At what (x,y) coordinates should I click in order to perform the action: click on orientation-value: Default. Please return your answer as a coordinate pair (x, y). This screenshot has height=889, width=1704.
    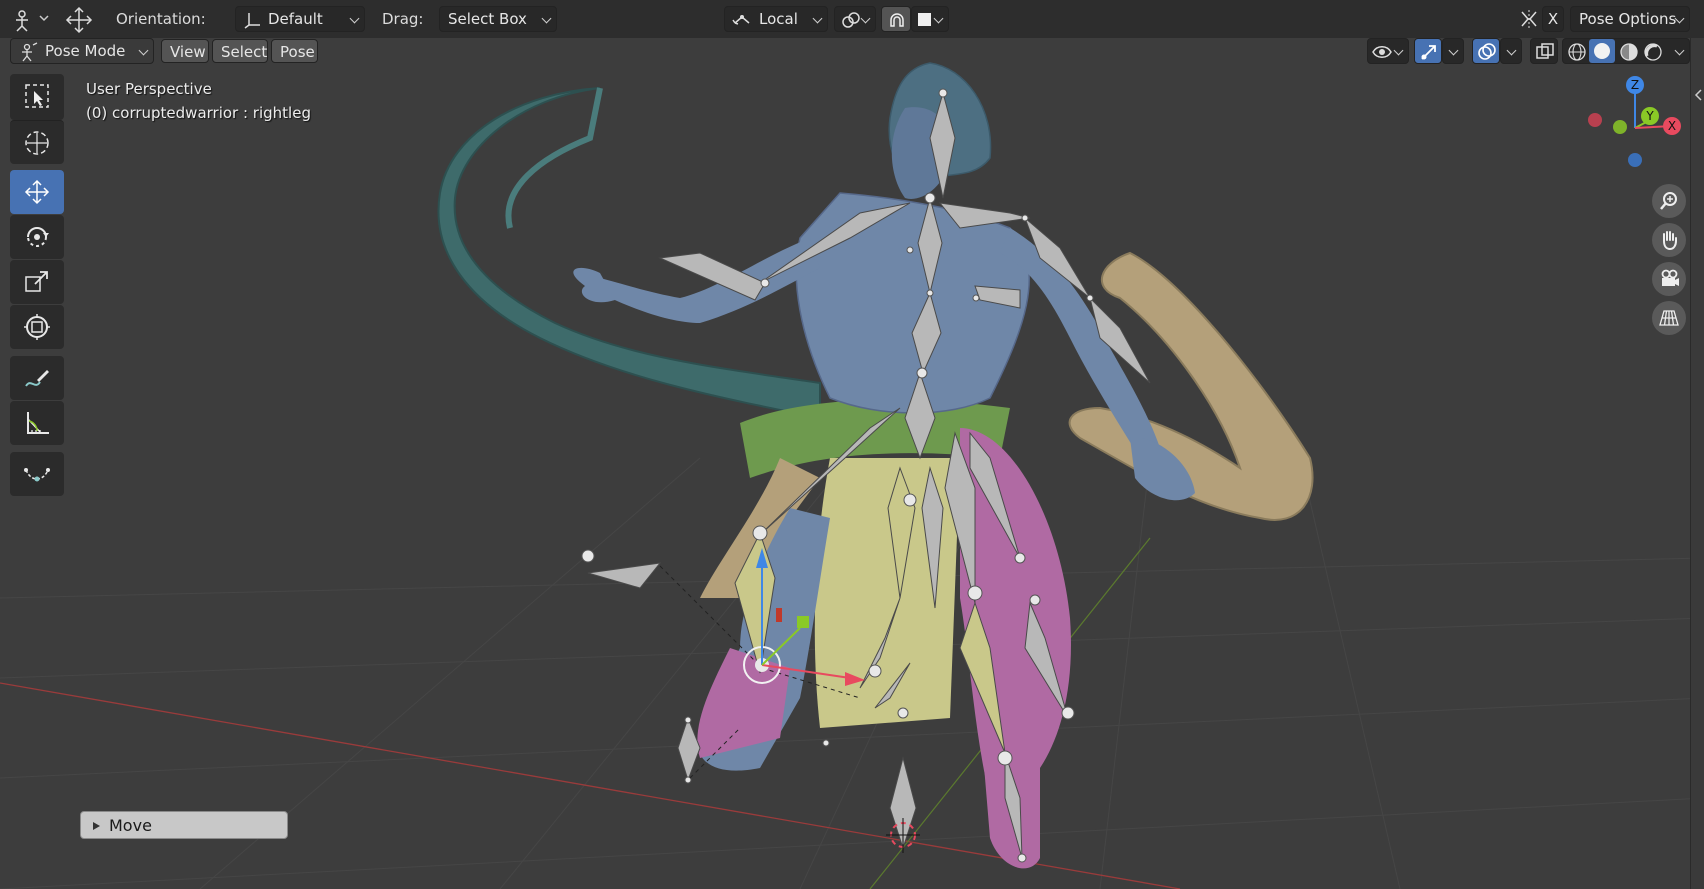
    Looking at the image, I should click on (295, 19).